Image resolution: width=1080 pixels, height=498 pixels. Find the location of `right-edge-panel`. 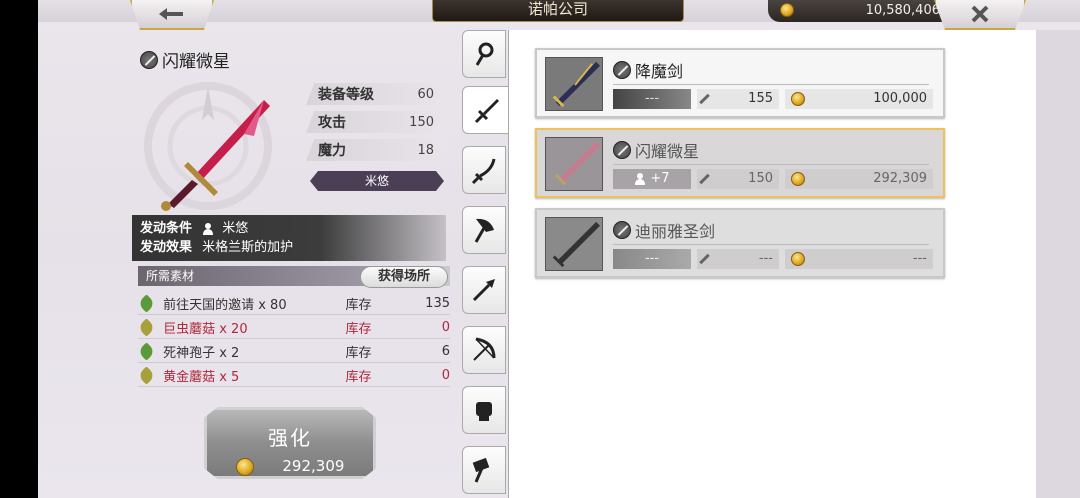

right-edge-panel is located at coordinates (1058, 264).